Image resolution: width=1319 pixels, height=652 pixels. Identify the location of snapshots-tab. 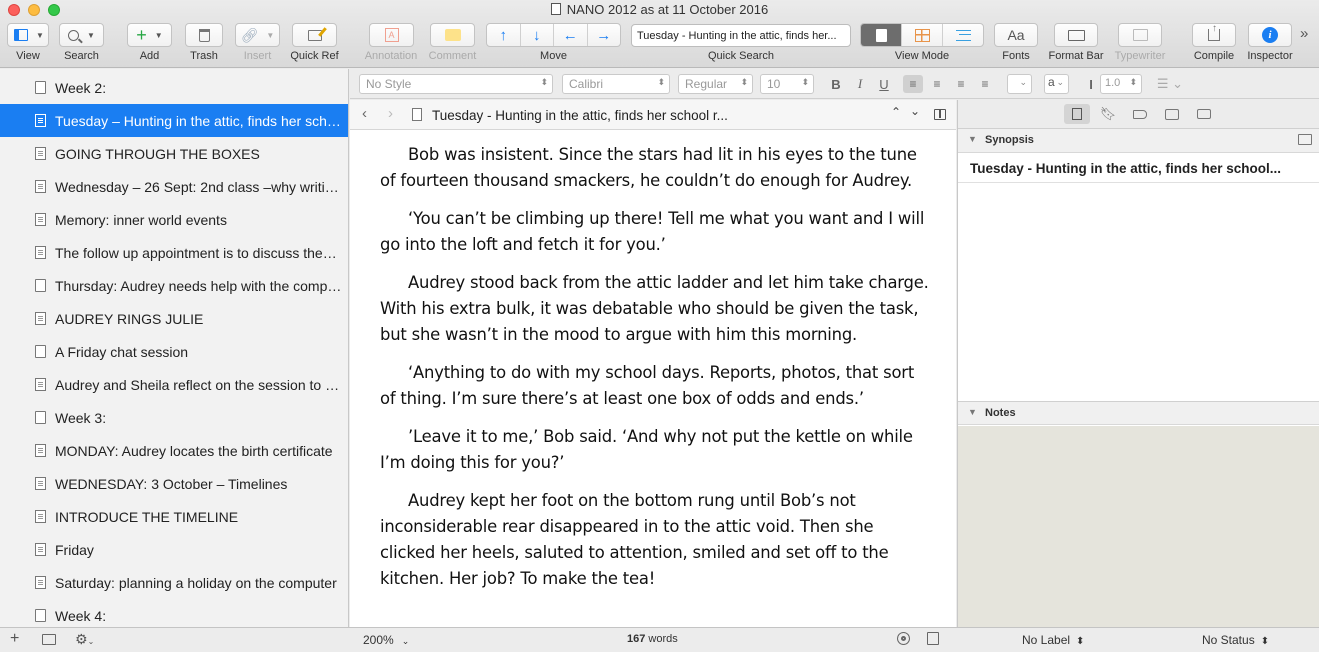
(1172, 114).